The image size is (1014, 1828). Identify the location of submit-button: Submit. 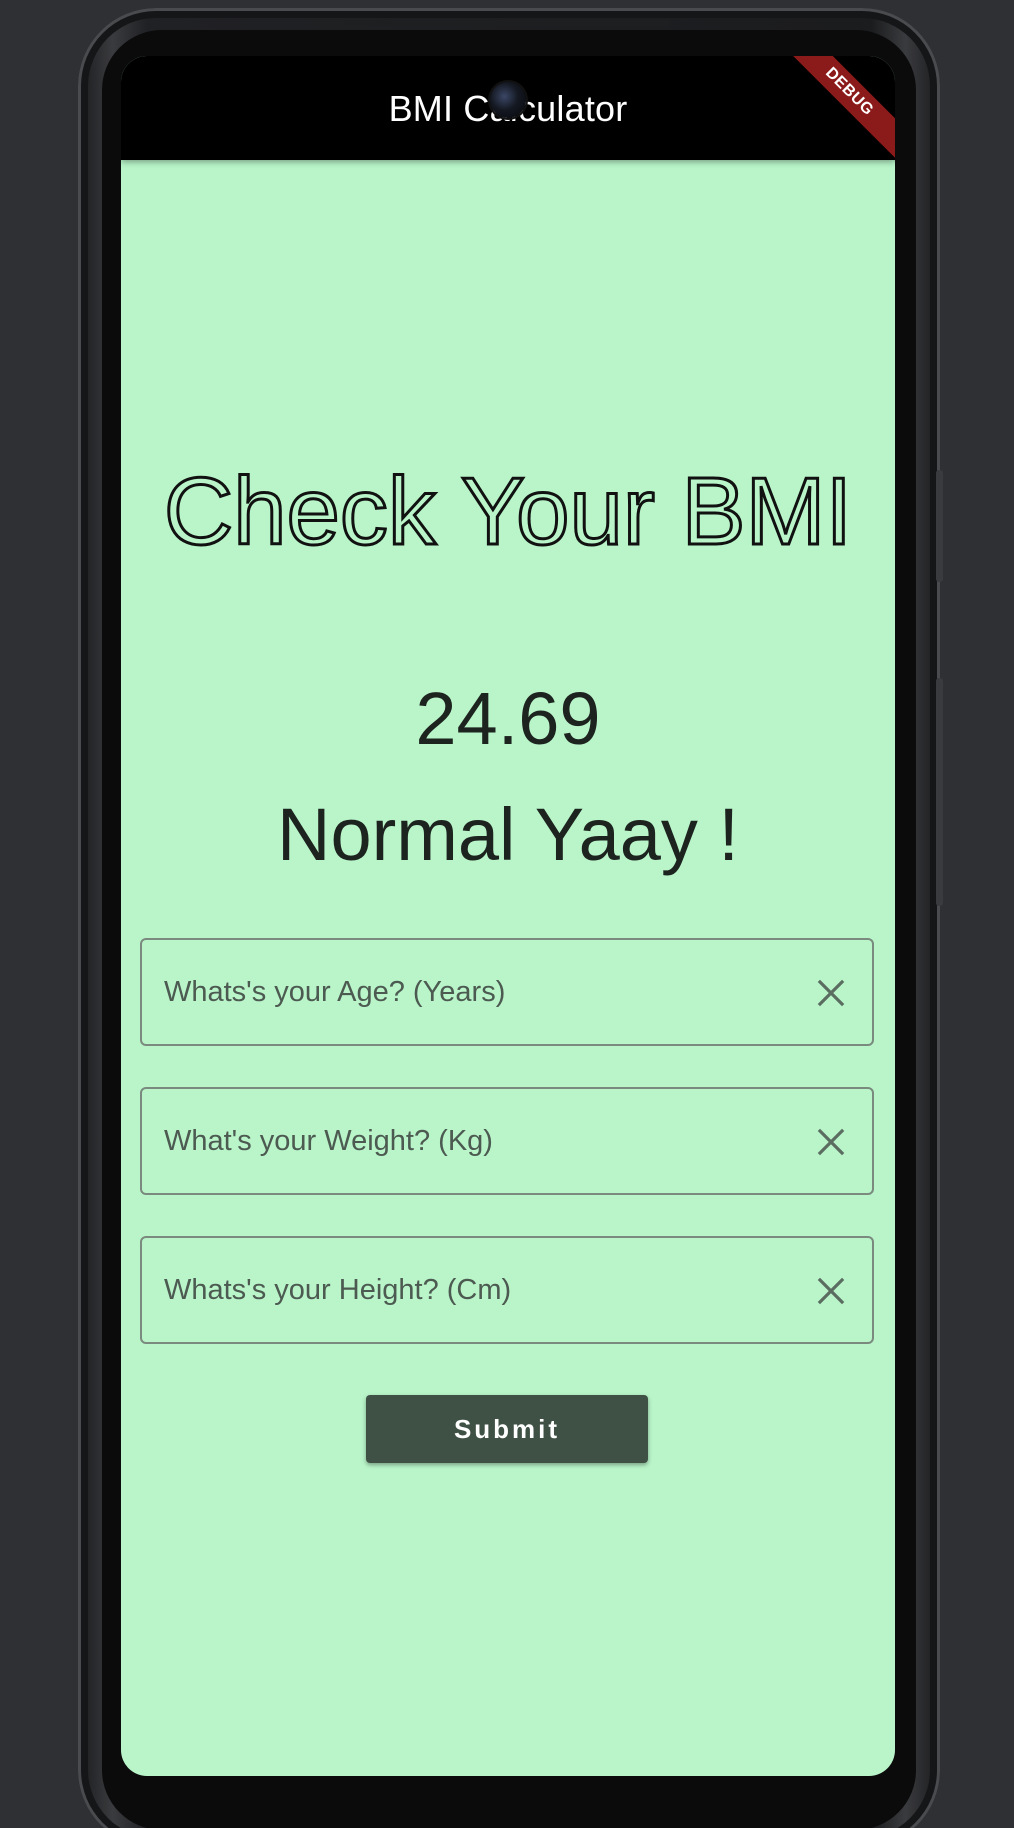
(507, 1429).